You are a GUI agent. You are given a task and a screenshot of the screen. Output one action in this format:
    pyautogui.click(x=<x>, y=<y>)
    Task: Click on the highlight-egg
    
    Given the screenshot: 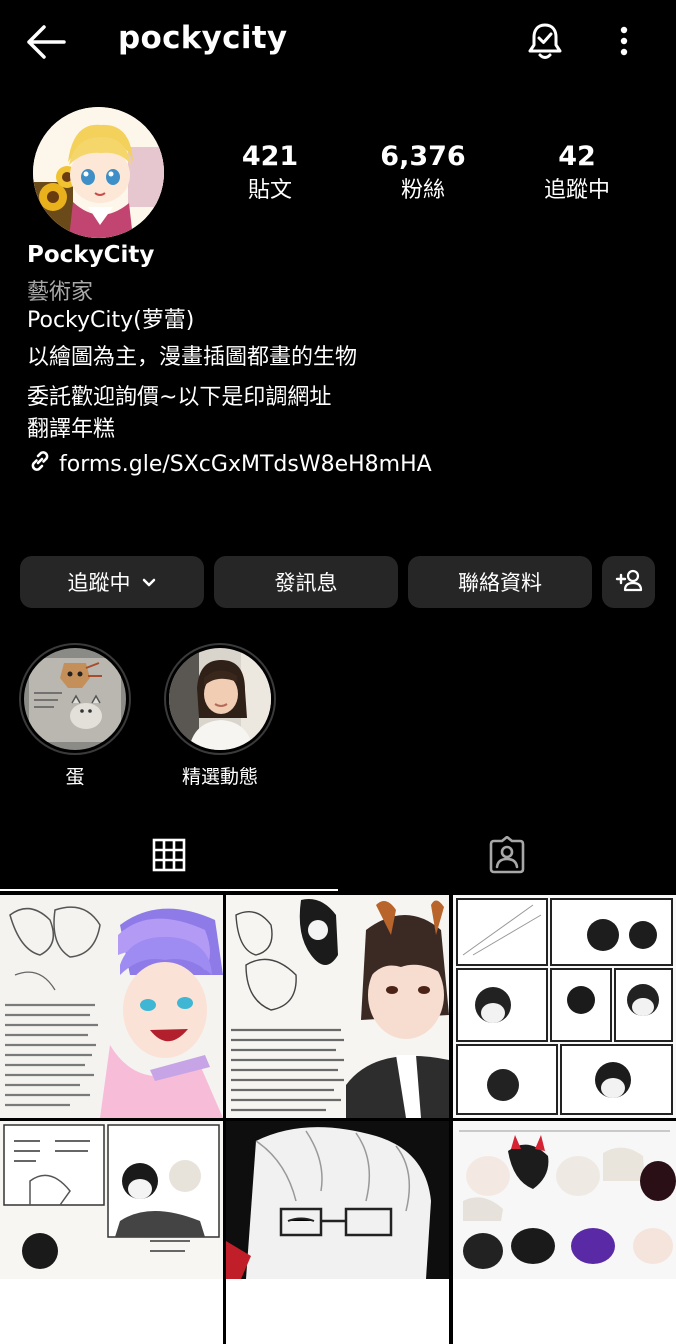 What is the action you would take?
    pyautogui.click(x=75, y=699)
    